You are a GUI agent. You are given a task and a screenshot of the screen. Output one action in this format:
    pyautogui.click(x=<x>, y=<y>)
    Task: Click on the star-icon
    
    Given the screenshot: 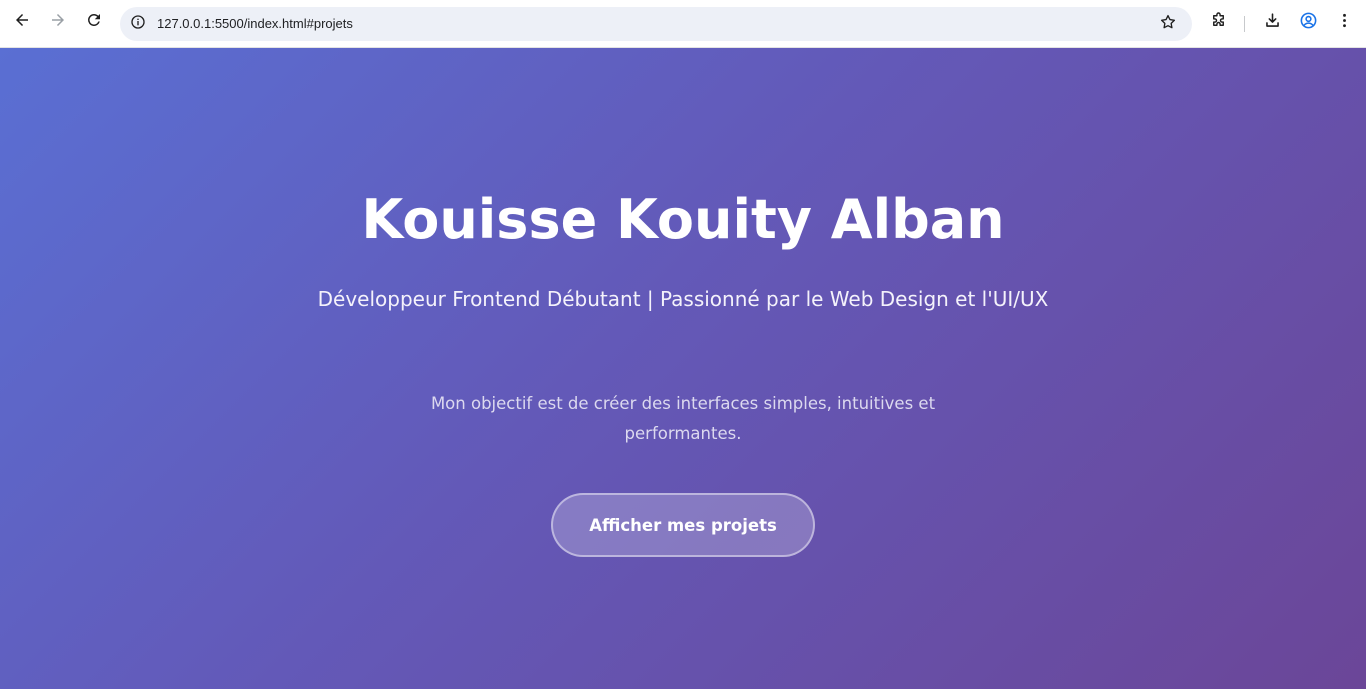 What is the action you would take?
    pyautogui.click(x=1168, y=24)
    